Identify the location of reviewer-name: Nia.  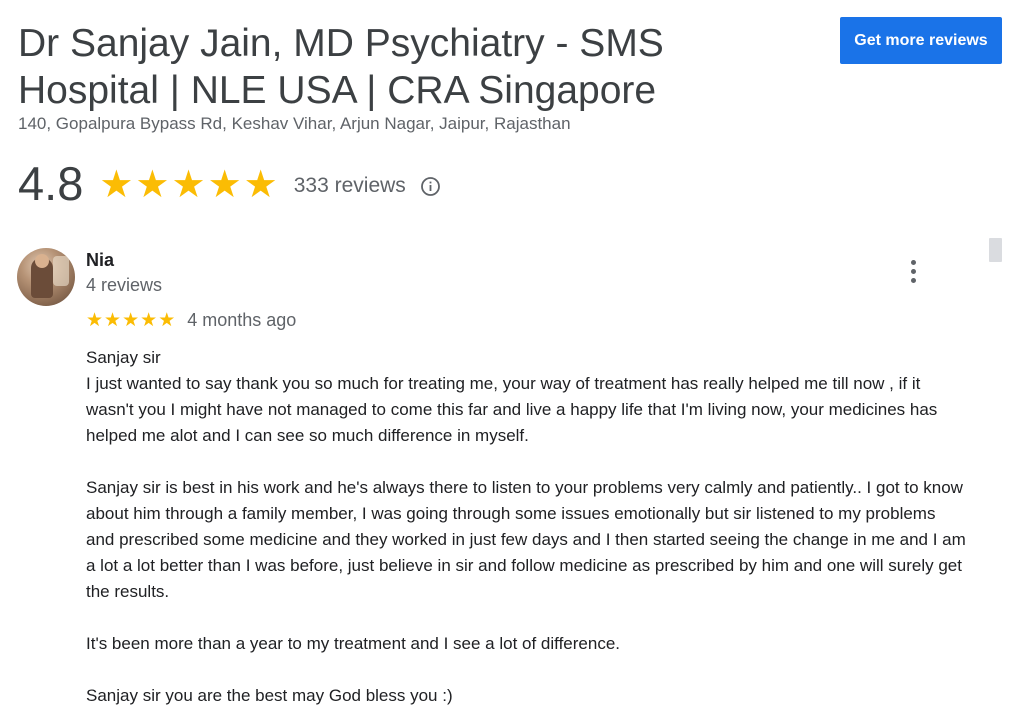
(100, 260).